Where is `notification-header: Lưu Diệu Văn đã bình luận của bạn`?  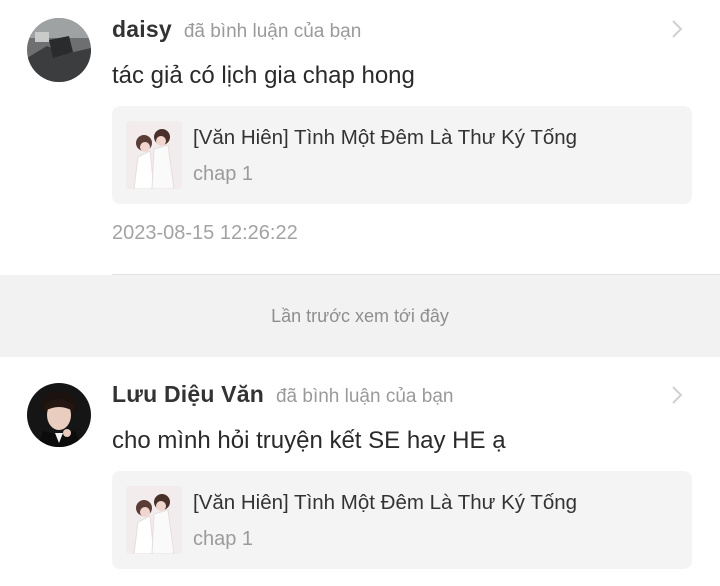
notification-header: Lưu Diệu Văn đã bình luận của bạn is located at coordinates (282, 394).